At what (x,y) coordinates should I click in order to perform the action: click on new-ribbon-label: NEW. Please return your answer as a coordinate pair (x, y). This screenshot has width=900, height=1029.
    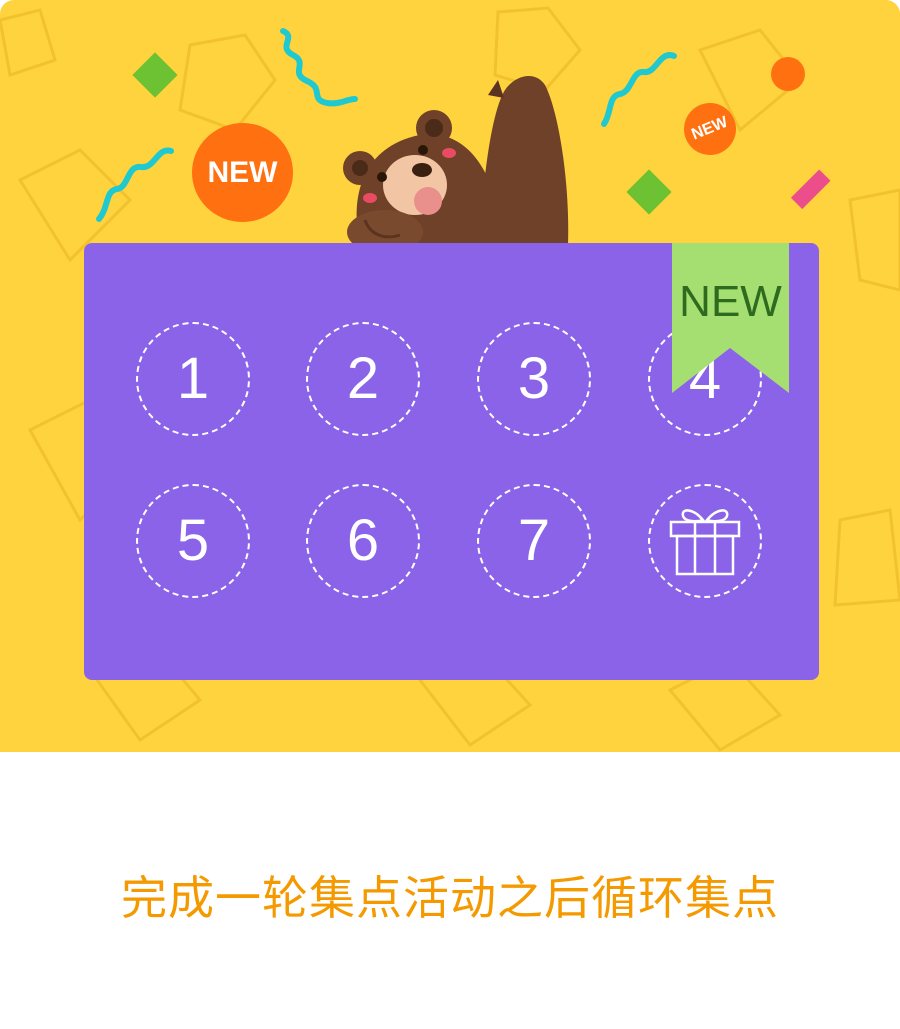
    Looking at the image, I should click on (730, 301).